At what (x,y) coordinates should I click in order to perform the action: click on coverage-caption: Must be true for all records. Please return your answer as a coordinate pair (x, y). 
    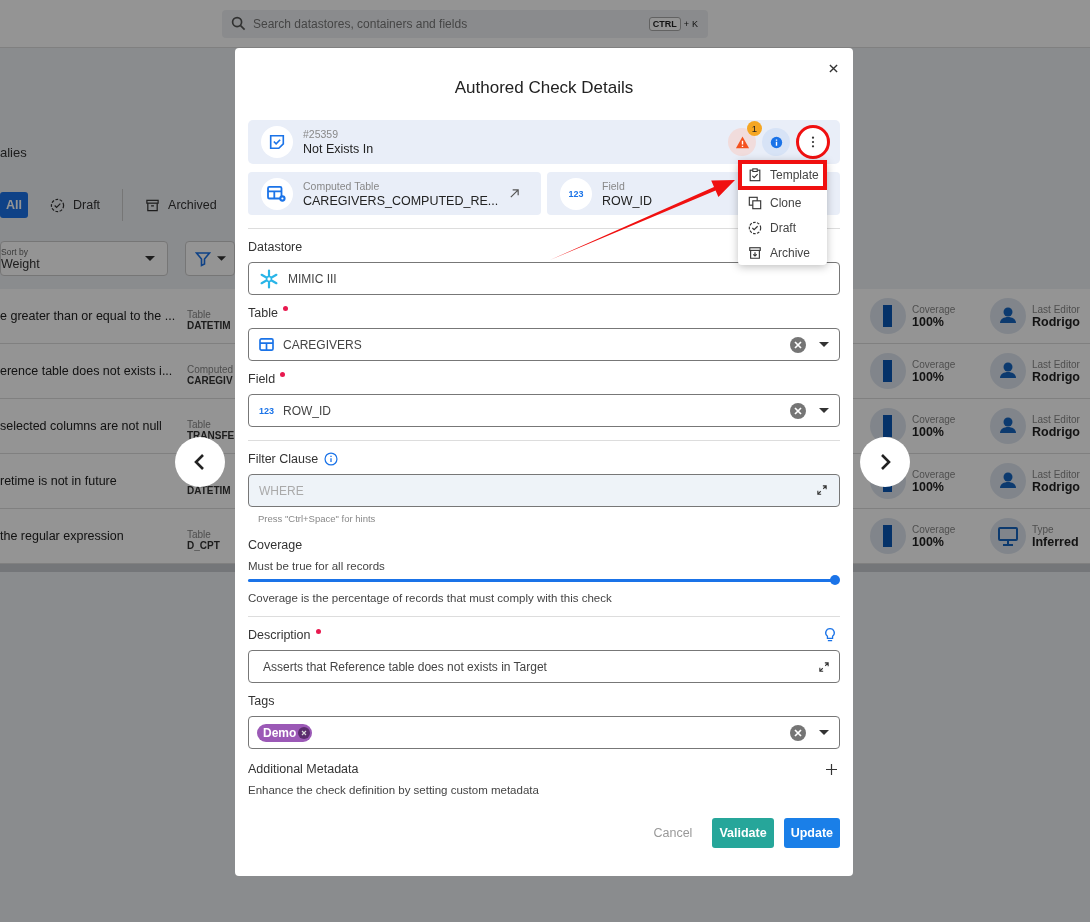
    Looking at the image, I should click on (317, 566).